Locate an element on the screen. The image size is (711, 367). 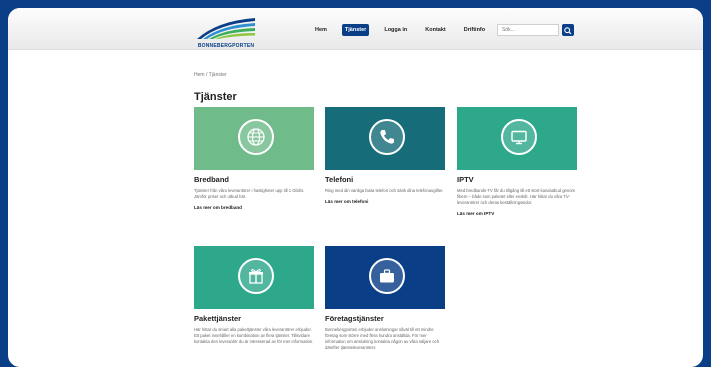
phone-icon is located at coordinates (387, 137).